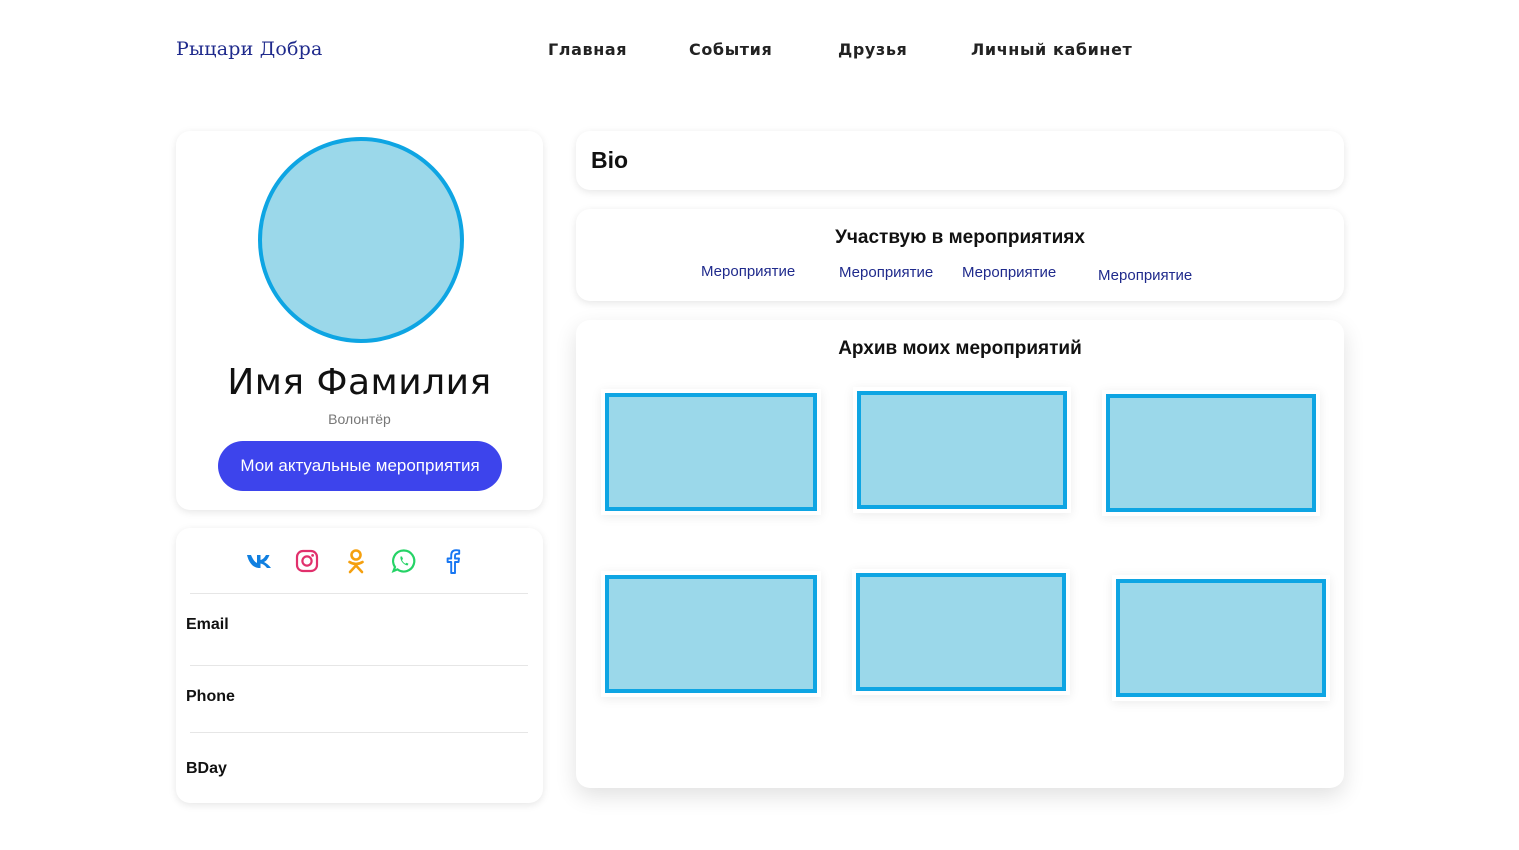 This screenshot has width=1519, height=850. I want to click on email-label: Email, so click(207, 624).